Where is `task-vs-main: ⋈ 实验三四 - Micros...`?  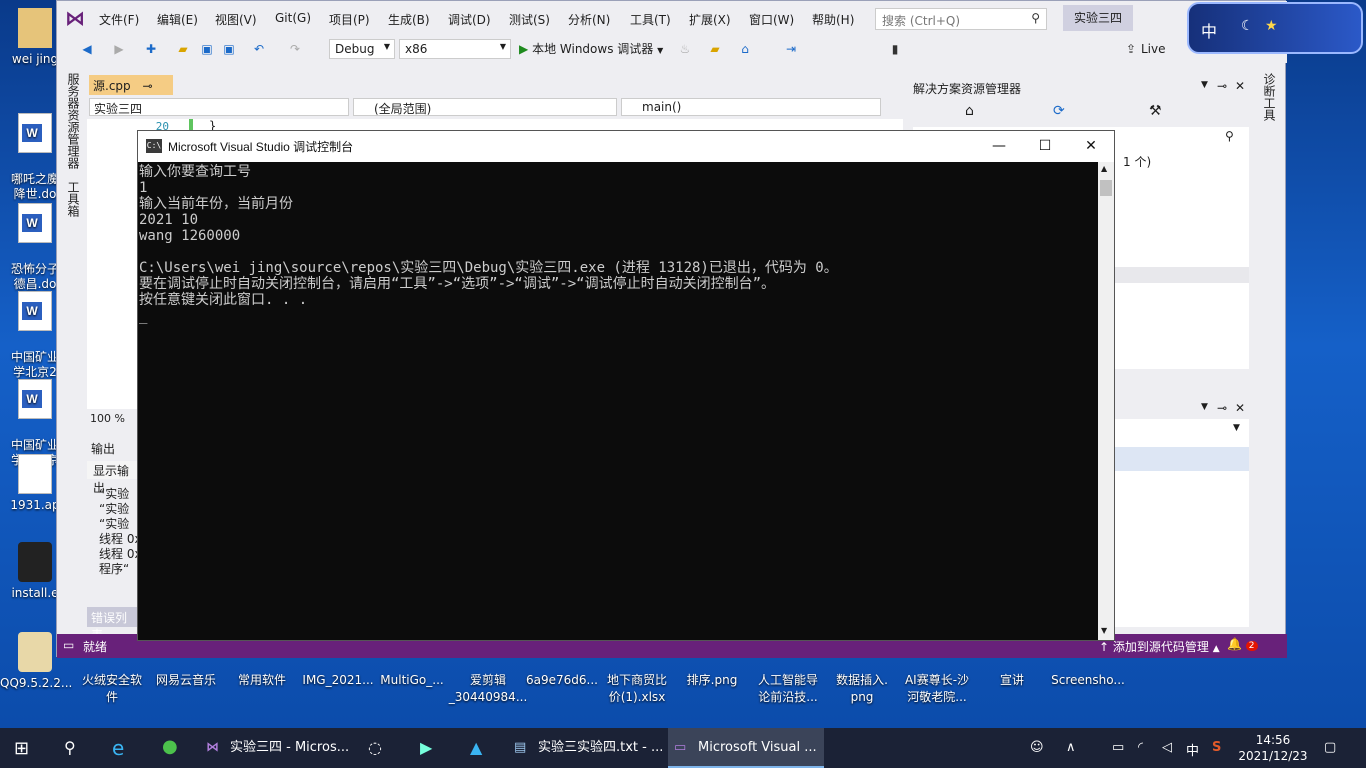 task-vs-main: ⋈ 实验三四 - Micros... is located at coordinates (278, 748).